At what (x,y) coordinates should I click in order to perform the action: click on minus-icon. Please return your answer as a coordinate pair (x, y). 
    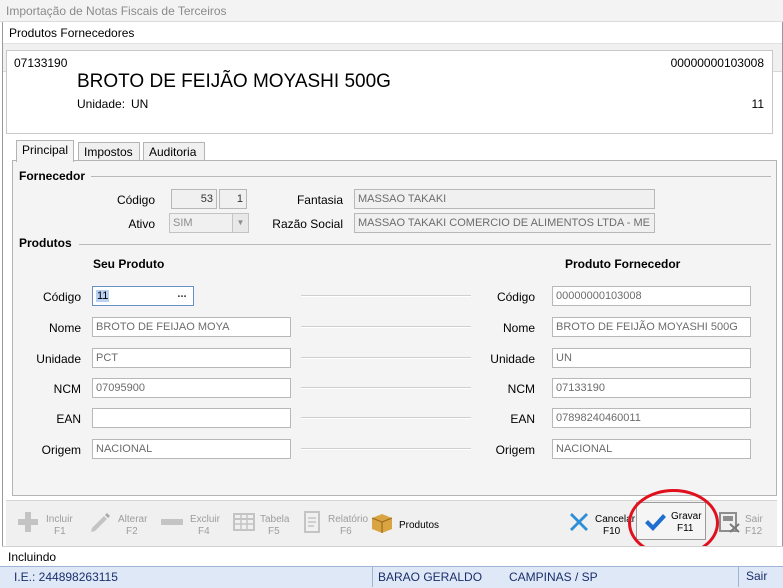
    Looking at the image, I should click on (172, 522).